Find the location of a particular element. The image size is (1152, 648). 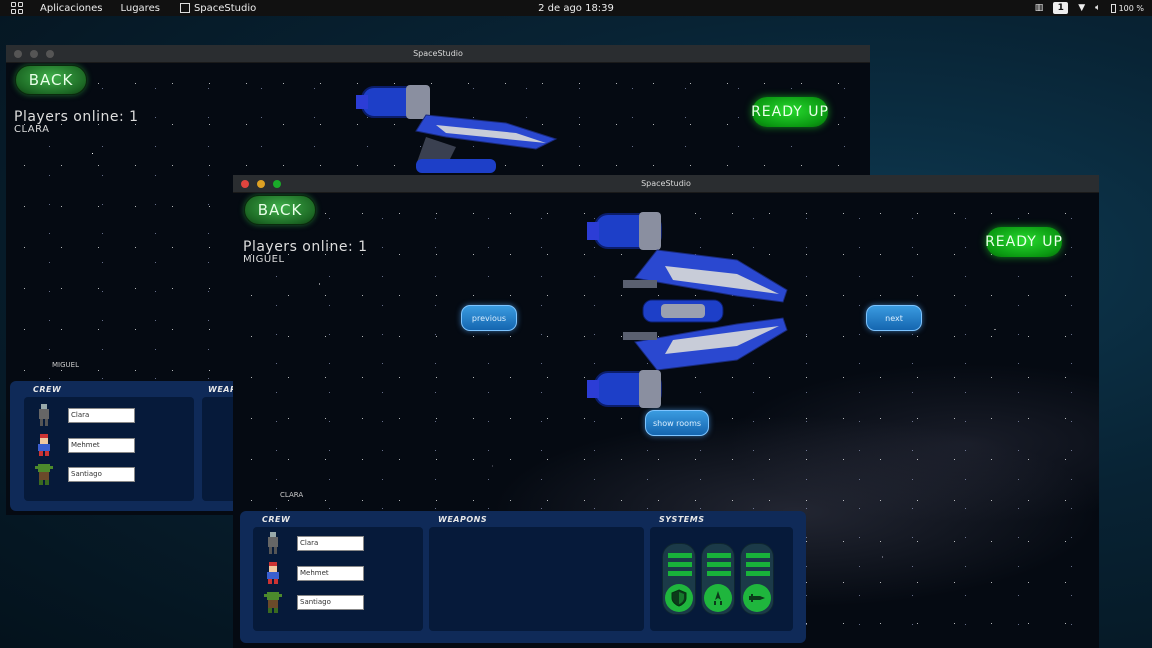

weapons-header: WEAPONS is located at coordinates (463, 519).